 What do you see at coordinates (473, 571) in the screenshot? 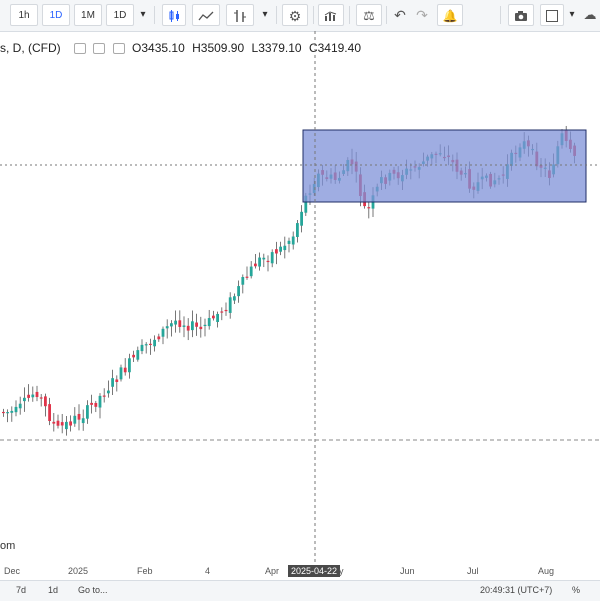
I see `x-tick-jul: Jul` at bounding box center [473, 571].